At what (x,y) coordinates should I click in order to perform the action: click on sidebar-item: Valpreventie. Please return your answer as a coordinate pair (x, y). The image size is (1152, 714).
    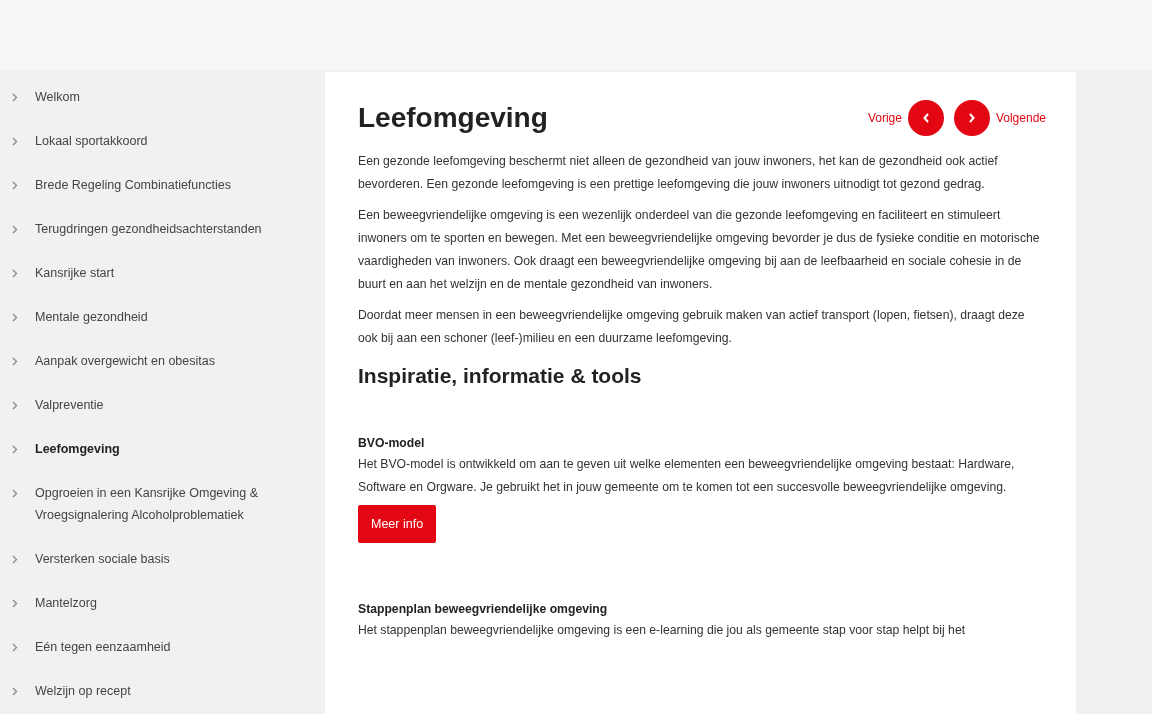
    Looking at the image, I should click on (159, 405).